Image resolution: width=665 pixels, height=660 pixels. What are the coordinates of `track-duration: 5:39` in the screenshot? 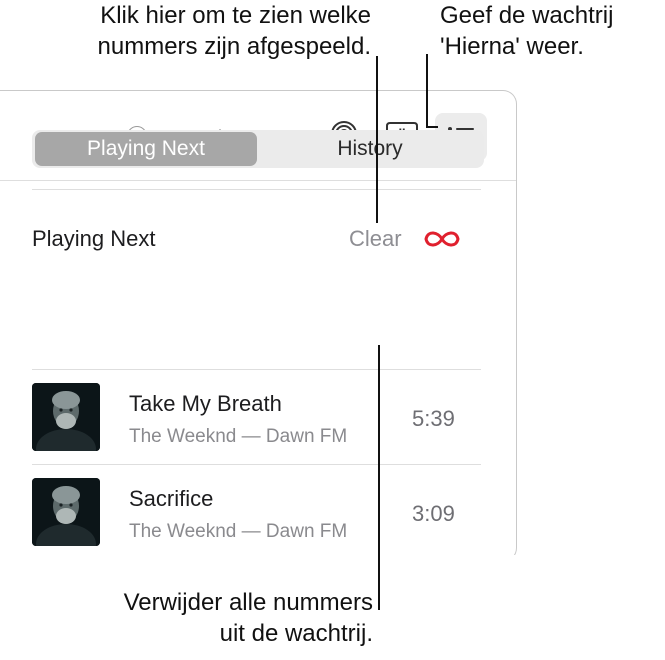 It's located at (433, 418).